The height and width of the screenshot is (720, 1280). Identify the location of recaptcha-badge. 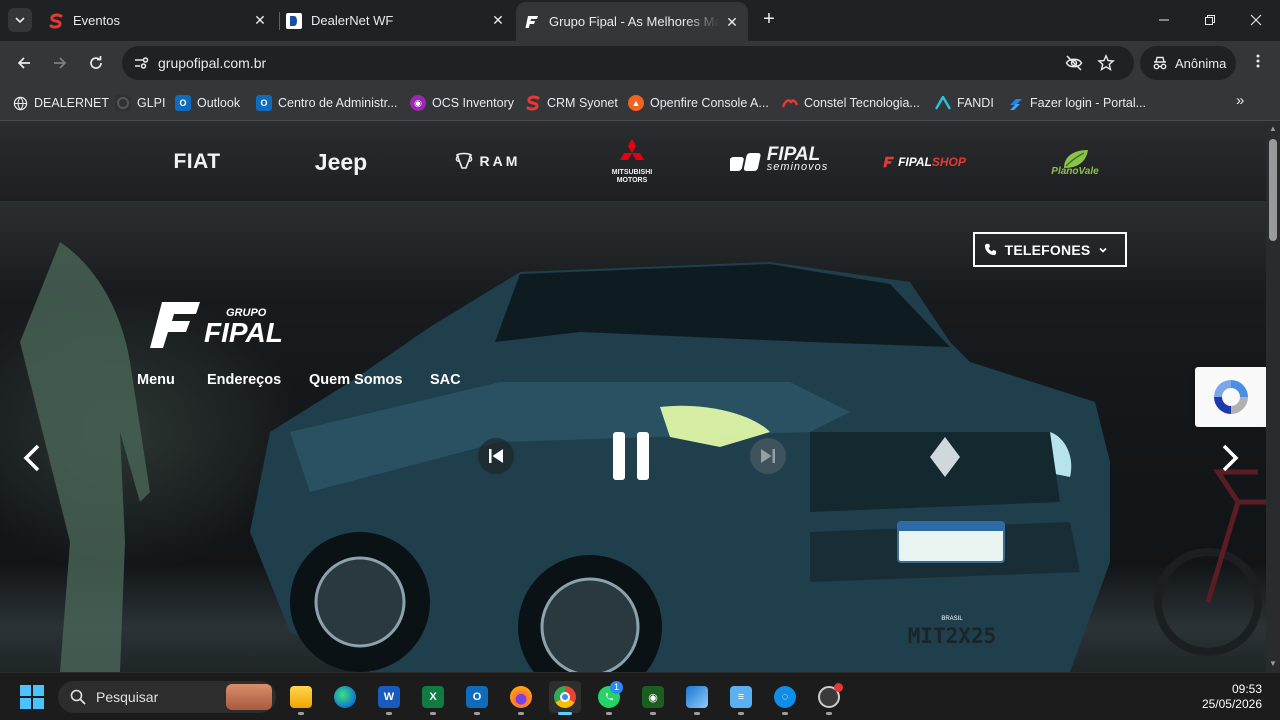
(1230, 397).